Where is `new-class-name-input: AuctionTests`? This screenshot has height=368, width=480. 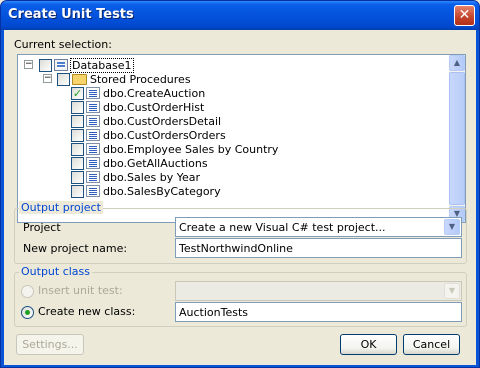 new-class-name-input: AuctionTests is located at coordinates (318, 312).